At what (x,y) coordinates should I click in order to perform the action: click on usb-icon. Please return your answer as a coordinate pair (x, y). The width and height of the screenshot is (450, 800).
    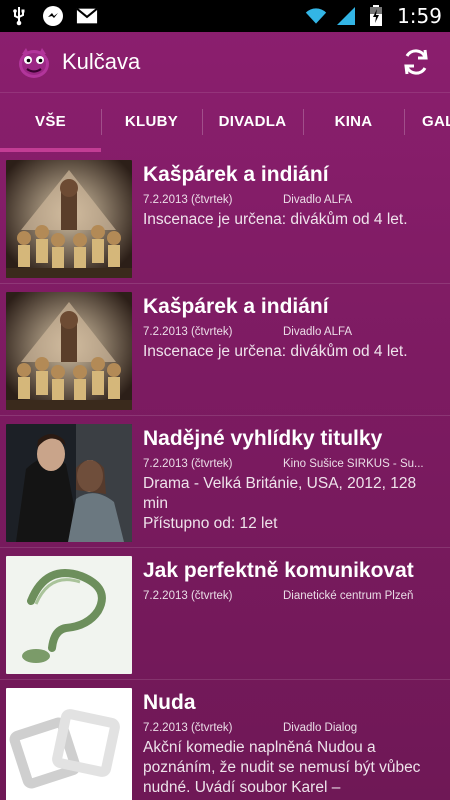
    Looking at the image, I should click on (19, 16).